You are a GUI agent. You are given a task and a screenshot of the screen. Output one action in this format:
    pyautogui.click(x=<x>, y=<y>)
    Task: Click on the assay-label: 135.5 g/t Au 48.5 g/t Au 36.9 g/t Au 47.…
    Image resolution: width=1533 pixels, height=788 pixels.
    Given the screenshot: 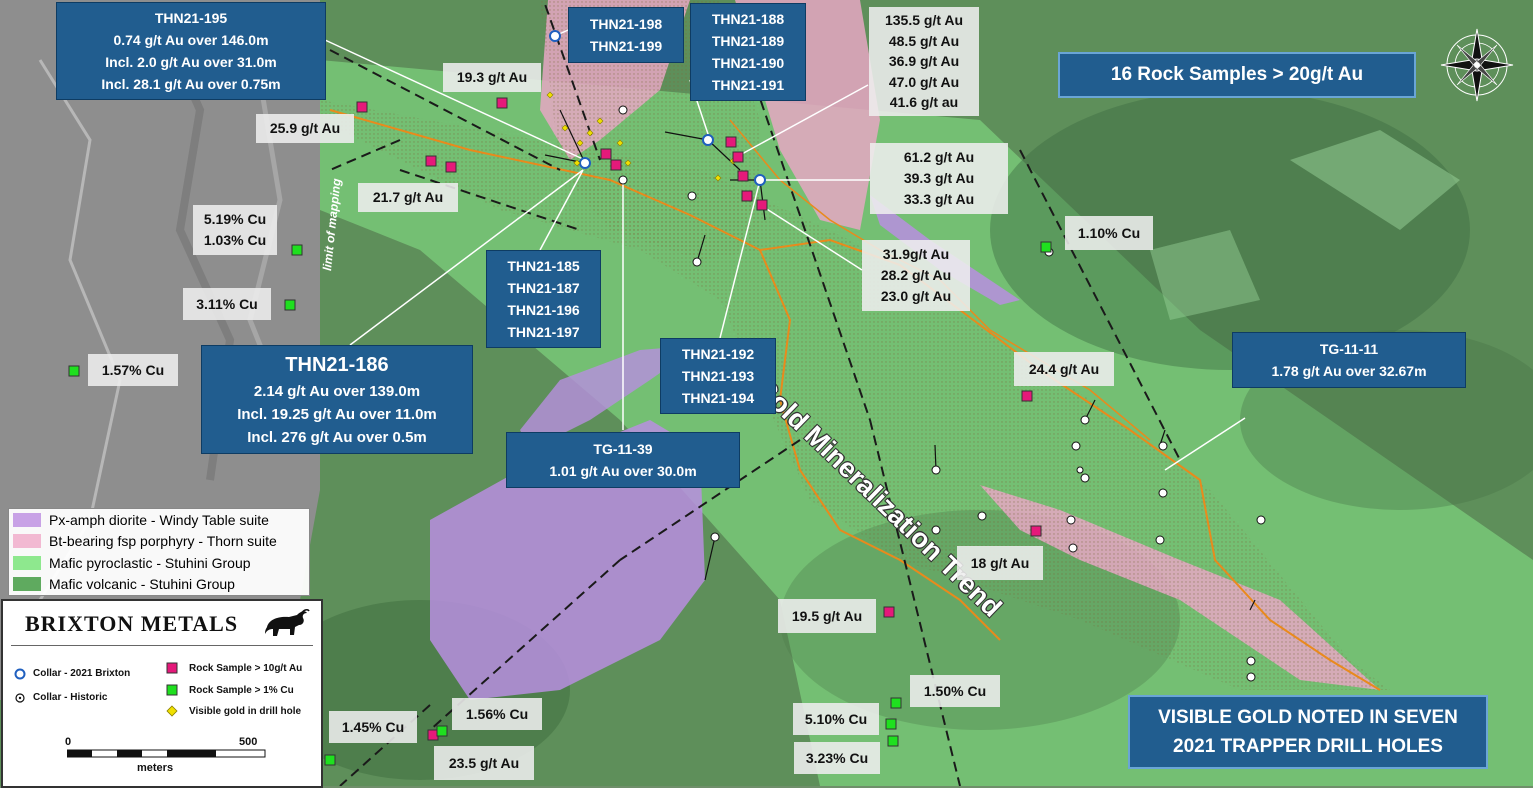 What is the action you would take?
    pyautogui.click(x=924, y=61)
    